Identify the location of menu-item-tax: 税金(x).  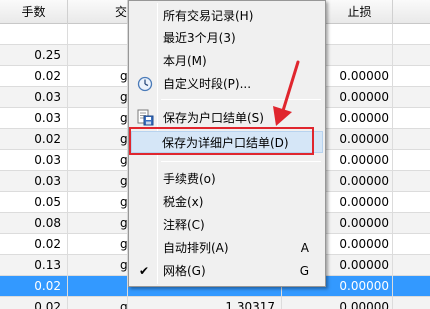
(227, 202).